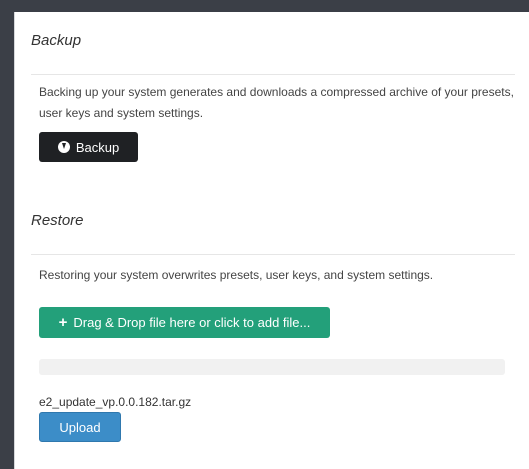 The height and width of the screenshot is (469, 529). What do you see at coordinates (272, 367) in the screenshot?
I see `upload-progress-bar` at bounding box center [272, 367].